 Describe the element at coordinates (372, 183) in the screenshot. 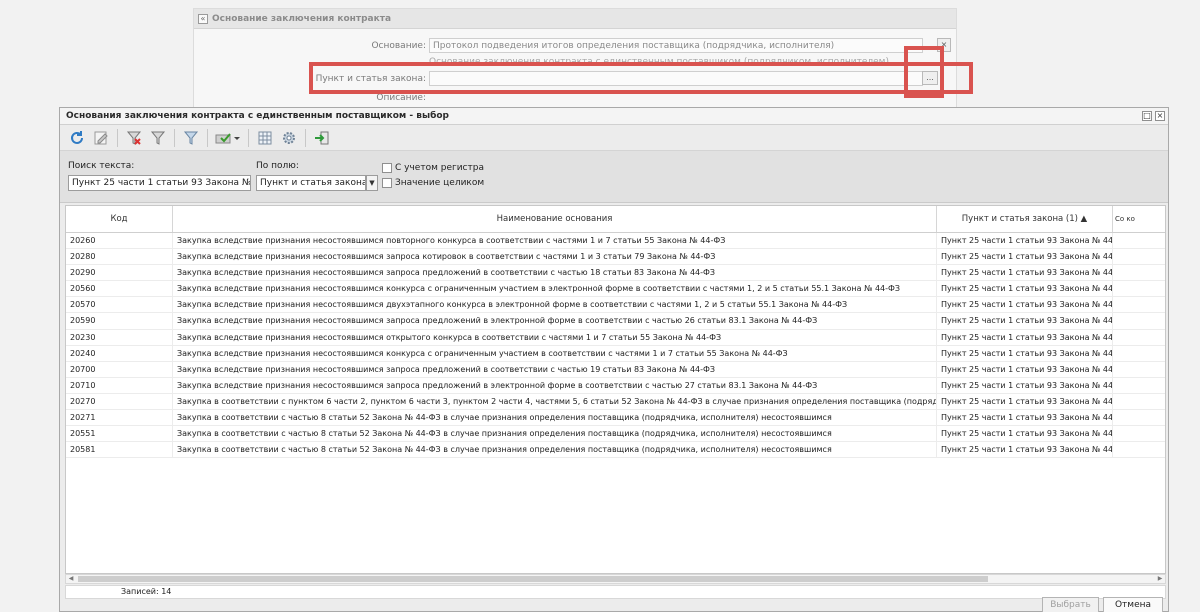

I see `chevron-down-icon: ▼` at that location.